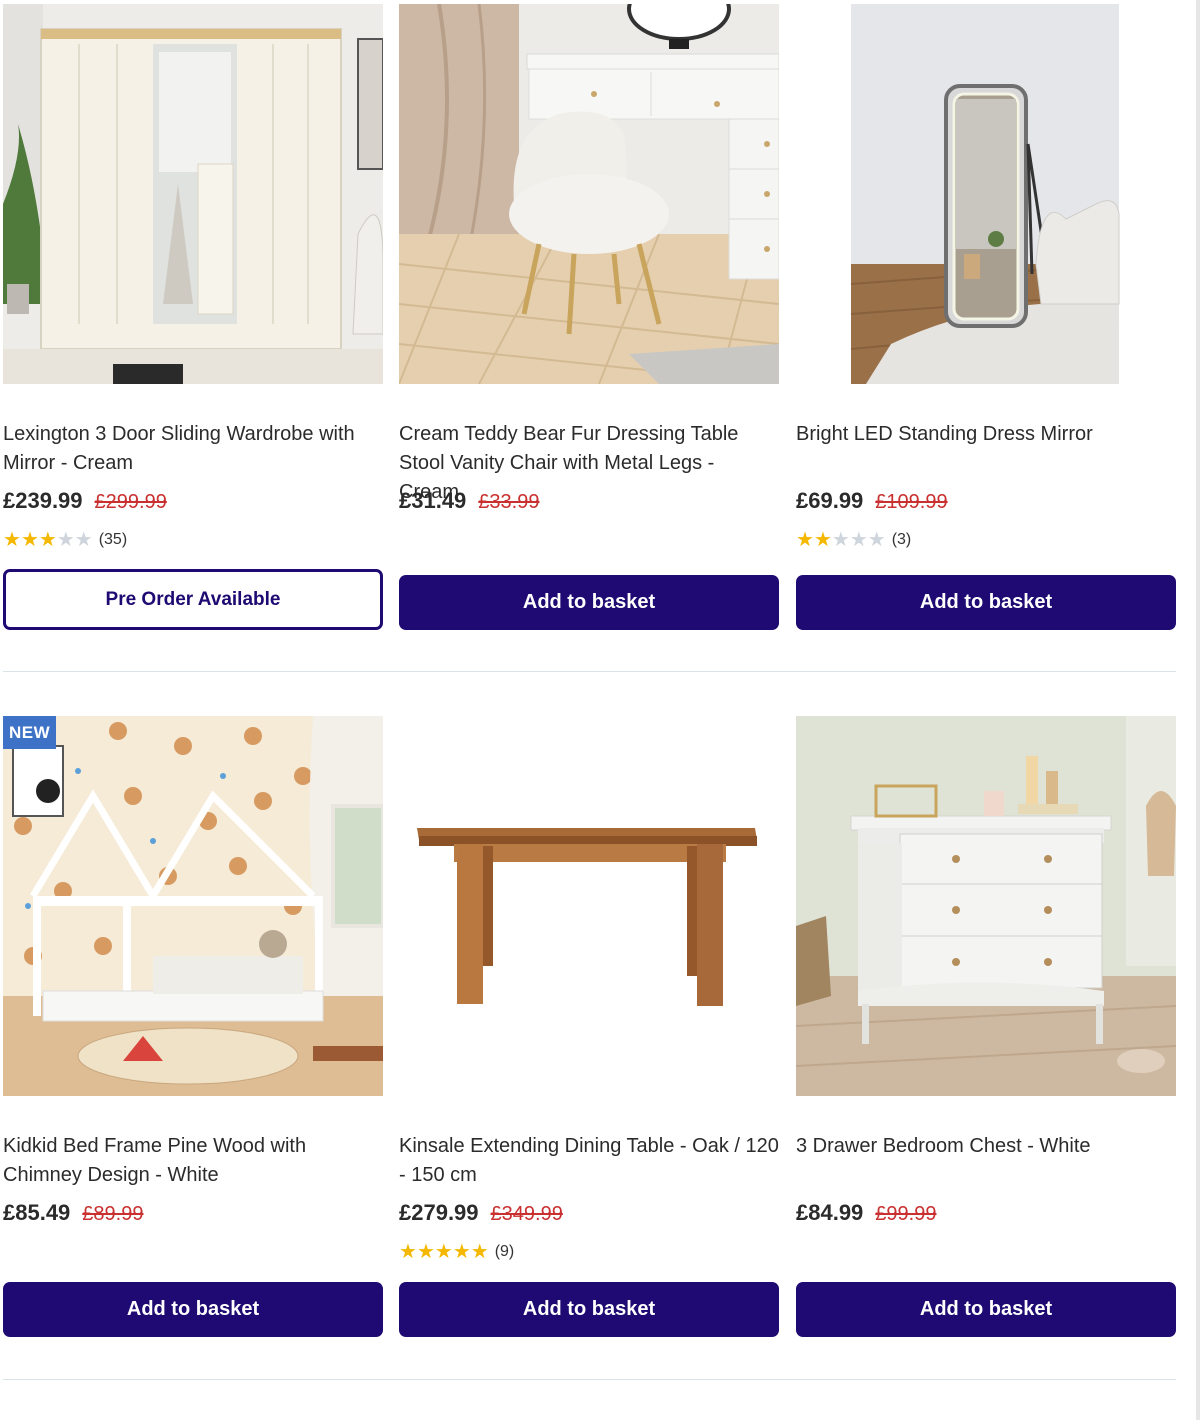 The height and width of the screenshot is (1420, 1200). Describe the element at coordinates (830, 1212) in the screenshot. I see `current-price: £84.99` at that location.